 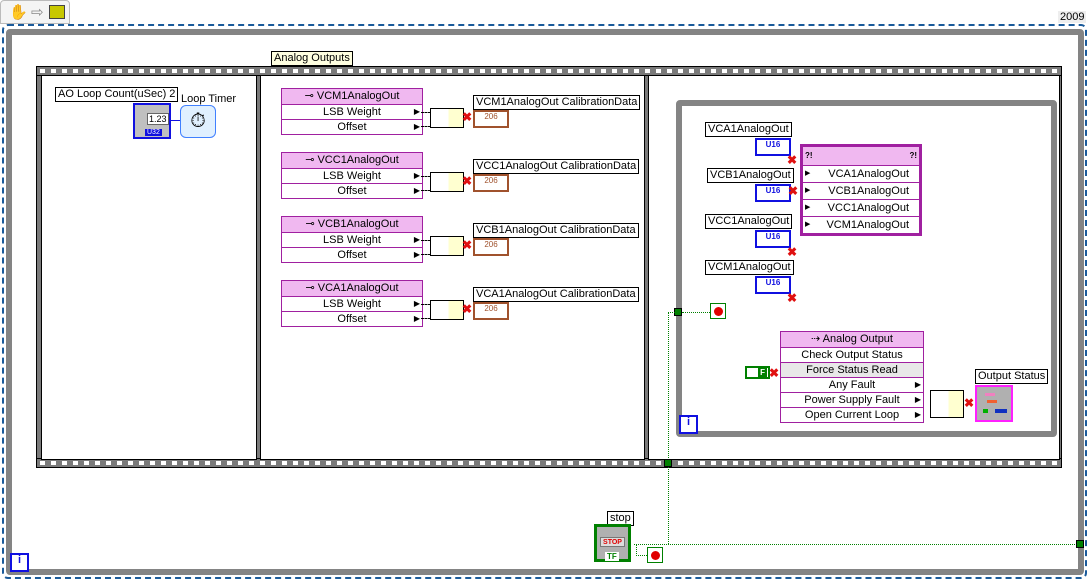 I want to click on analog-output-icon: ⇢, so click(x=816, y=339).